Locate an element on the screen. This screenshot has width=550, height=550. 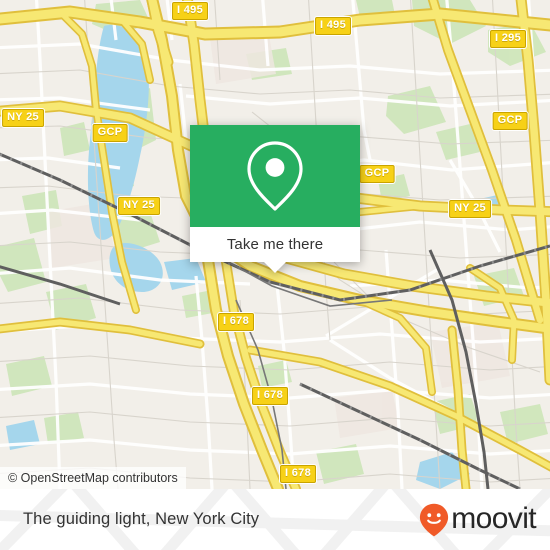
take-me-there-button: Take me there is located at coordinates (275, 244).